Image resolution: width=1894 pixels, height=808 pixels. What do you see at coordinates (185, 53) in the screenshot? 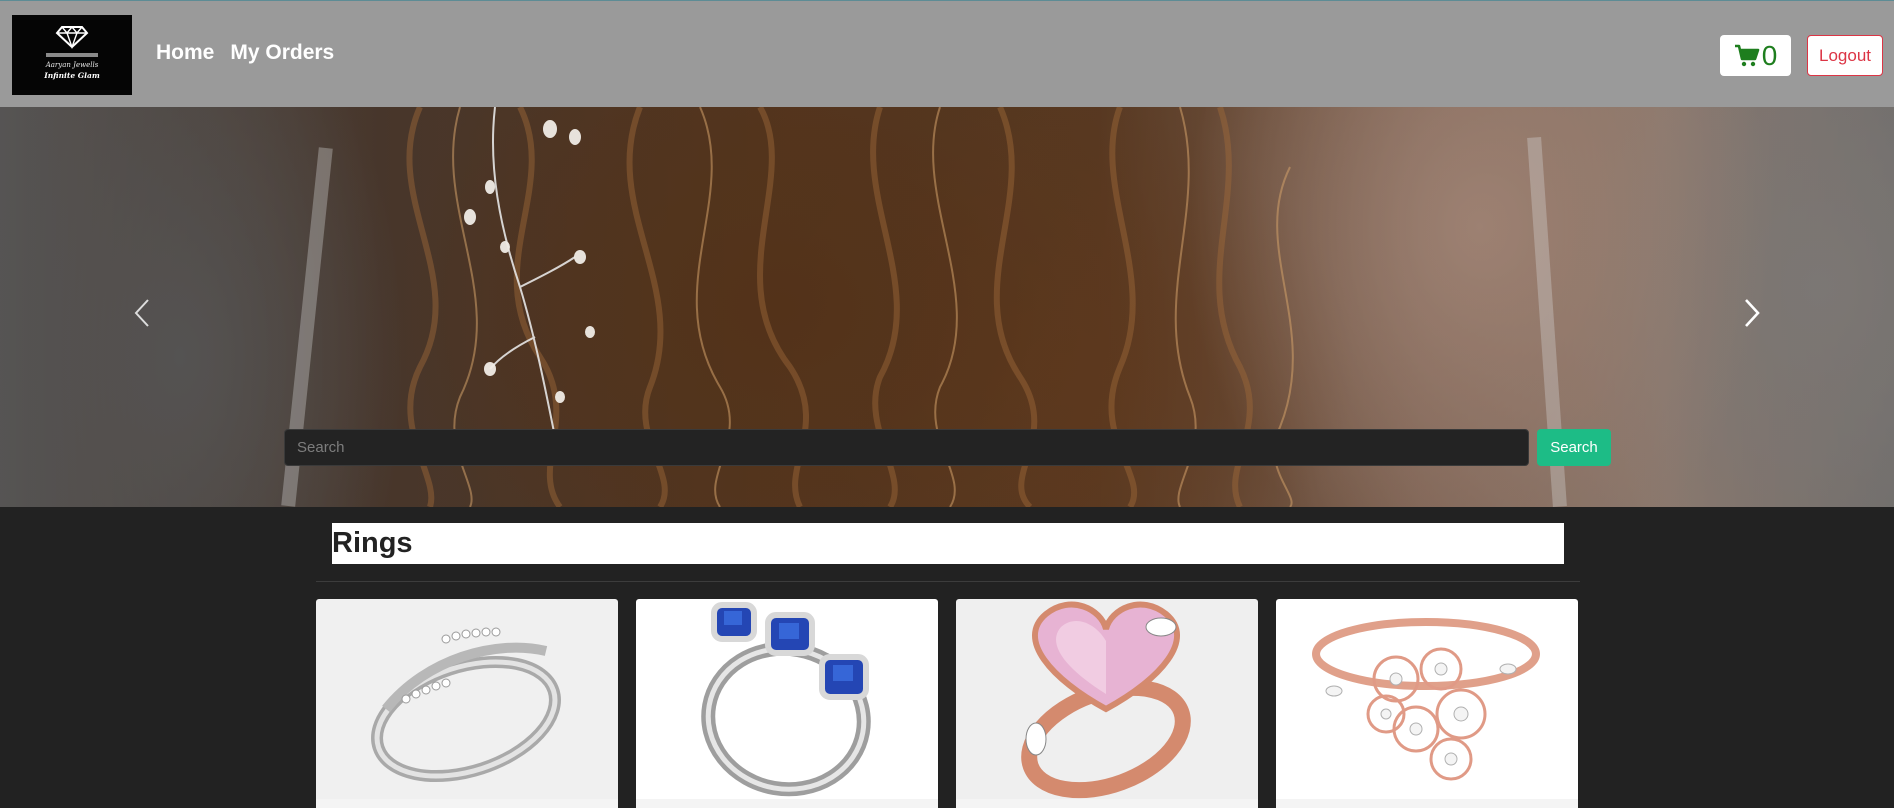
I see `nav-home-link: Home` at bounding box center [185, 53].